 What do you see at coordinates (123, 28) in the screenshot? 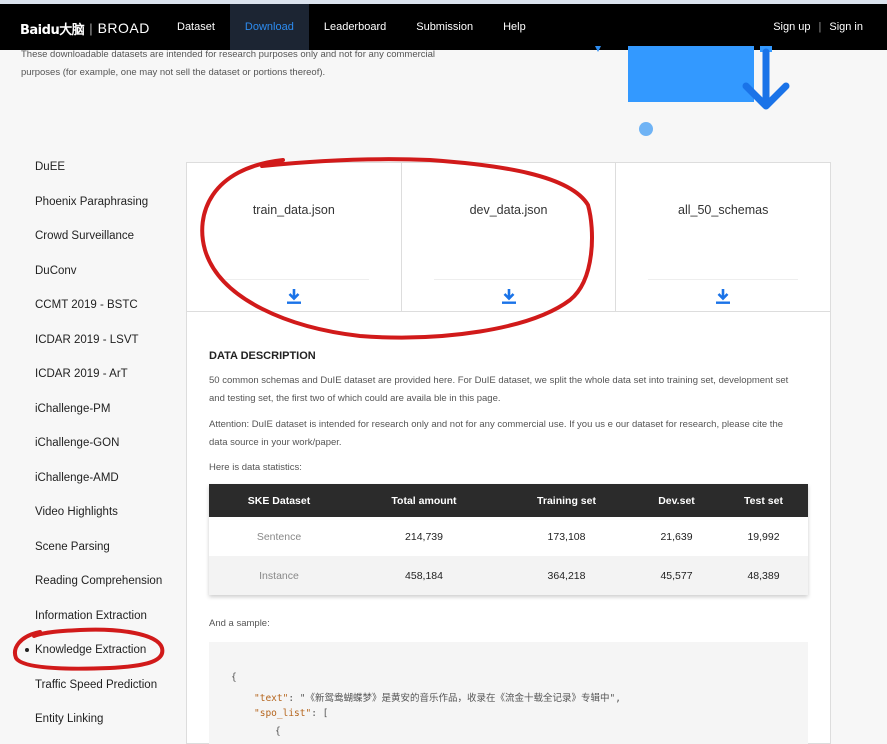
I see `logo-broad-text: BROAD` at bounding box center [123, 28].